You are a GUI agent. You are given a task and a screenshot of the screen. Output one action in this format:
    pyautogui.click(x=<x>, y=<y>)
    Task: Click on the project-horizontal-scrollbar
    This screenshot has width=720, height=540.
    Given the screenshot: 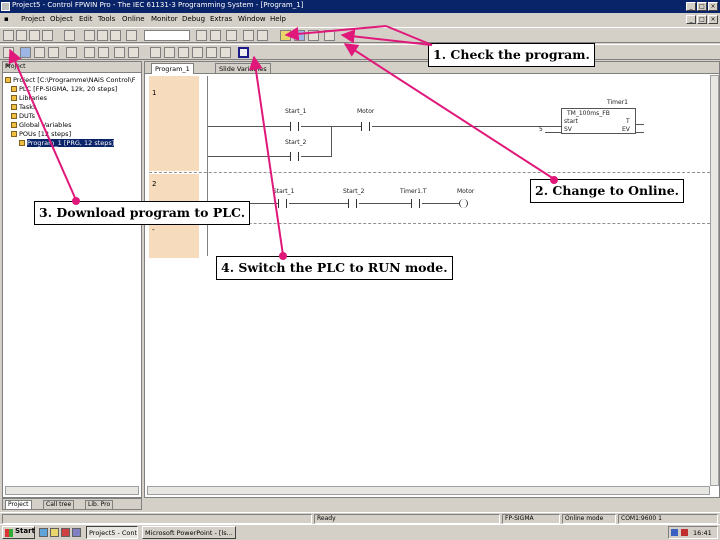 What is the action you would take?
    pyautogui.click(x=72, y=490)
    